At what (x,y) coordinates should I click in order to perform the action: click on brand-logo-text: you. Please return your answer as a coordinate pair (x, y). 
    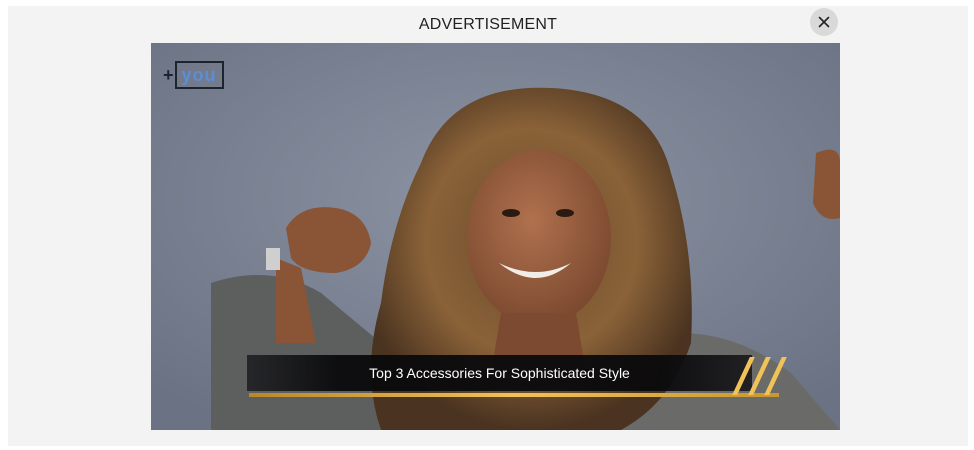
    Looking at the image, I should click on (199, 75).